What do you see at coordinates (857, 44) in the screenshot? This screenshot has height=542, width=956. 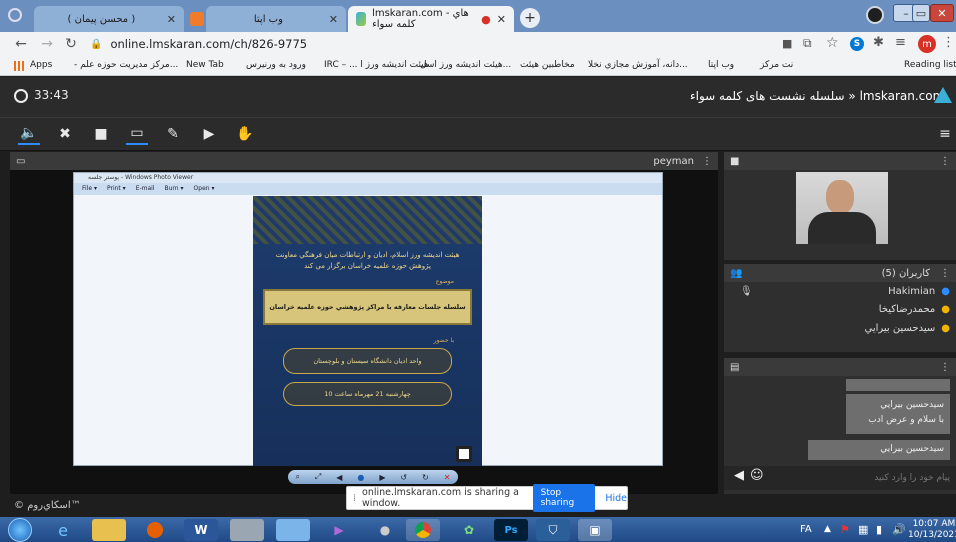 I see `skype-extension-icon: S` at bounding box center [857, 44].